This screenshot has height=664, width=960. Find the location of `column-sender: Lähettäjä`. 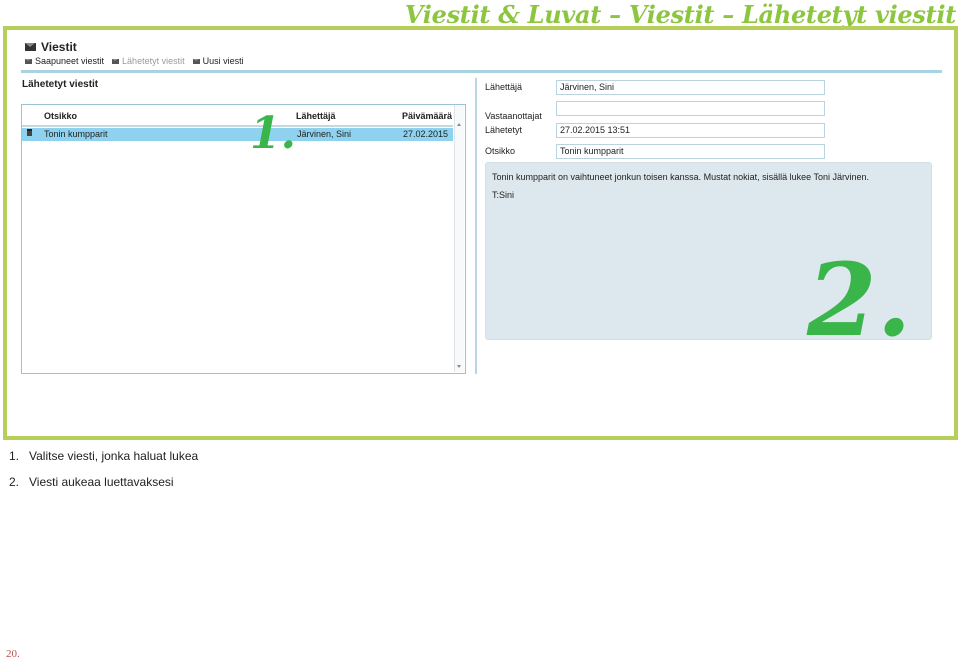

column-sender: Lähettäjä is located at coordinates (316, 116).